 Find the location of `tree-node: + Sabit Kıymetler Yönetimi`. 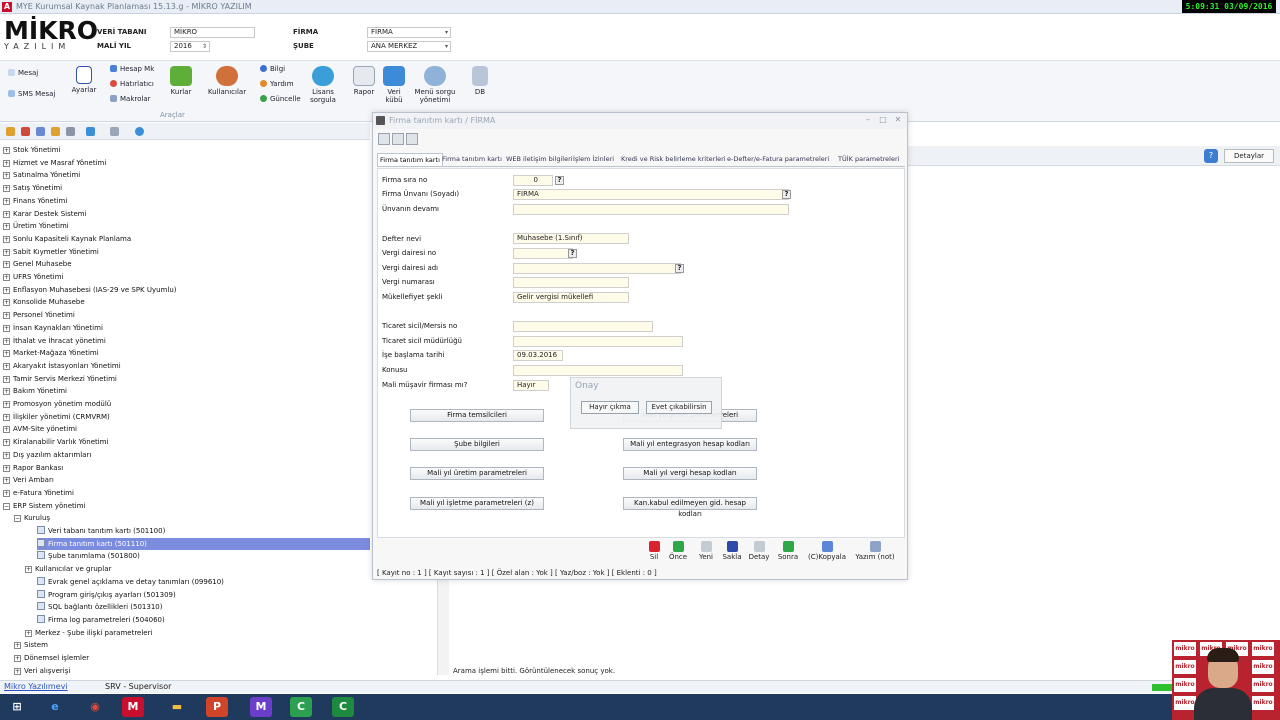

tree-node: + Sabit Kıymetler Yönetimi is located at coordinates (51, 252).